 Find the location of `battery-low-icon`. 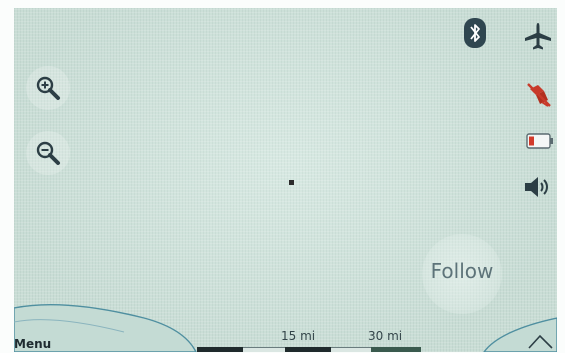

battery-low-icon is located at coordinates (539, 141).